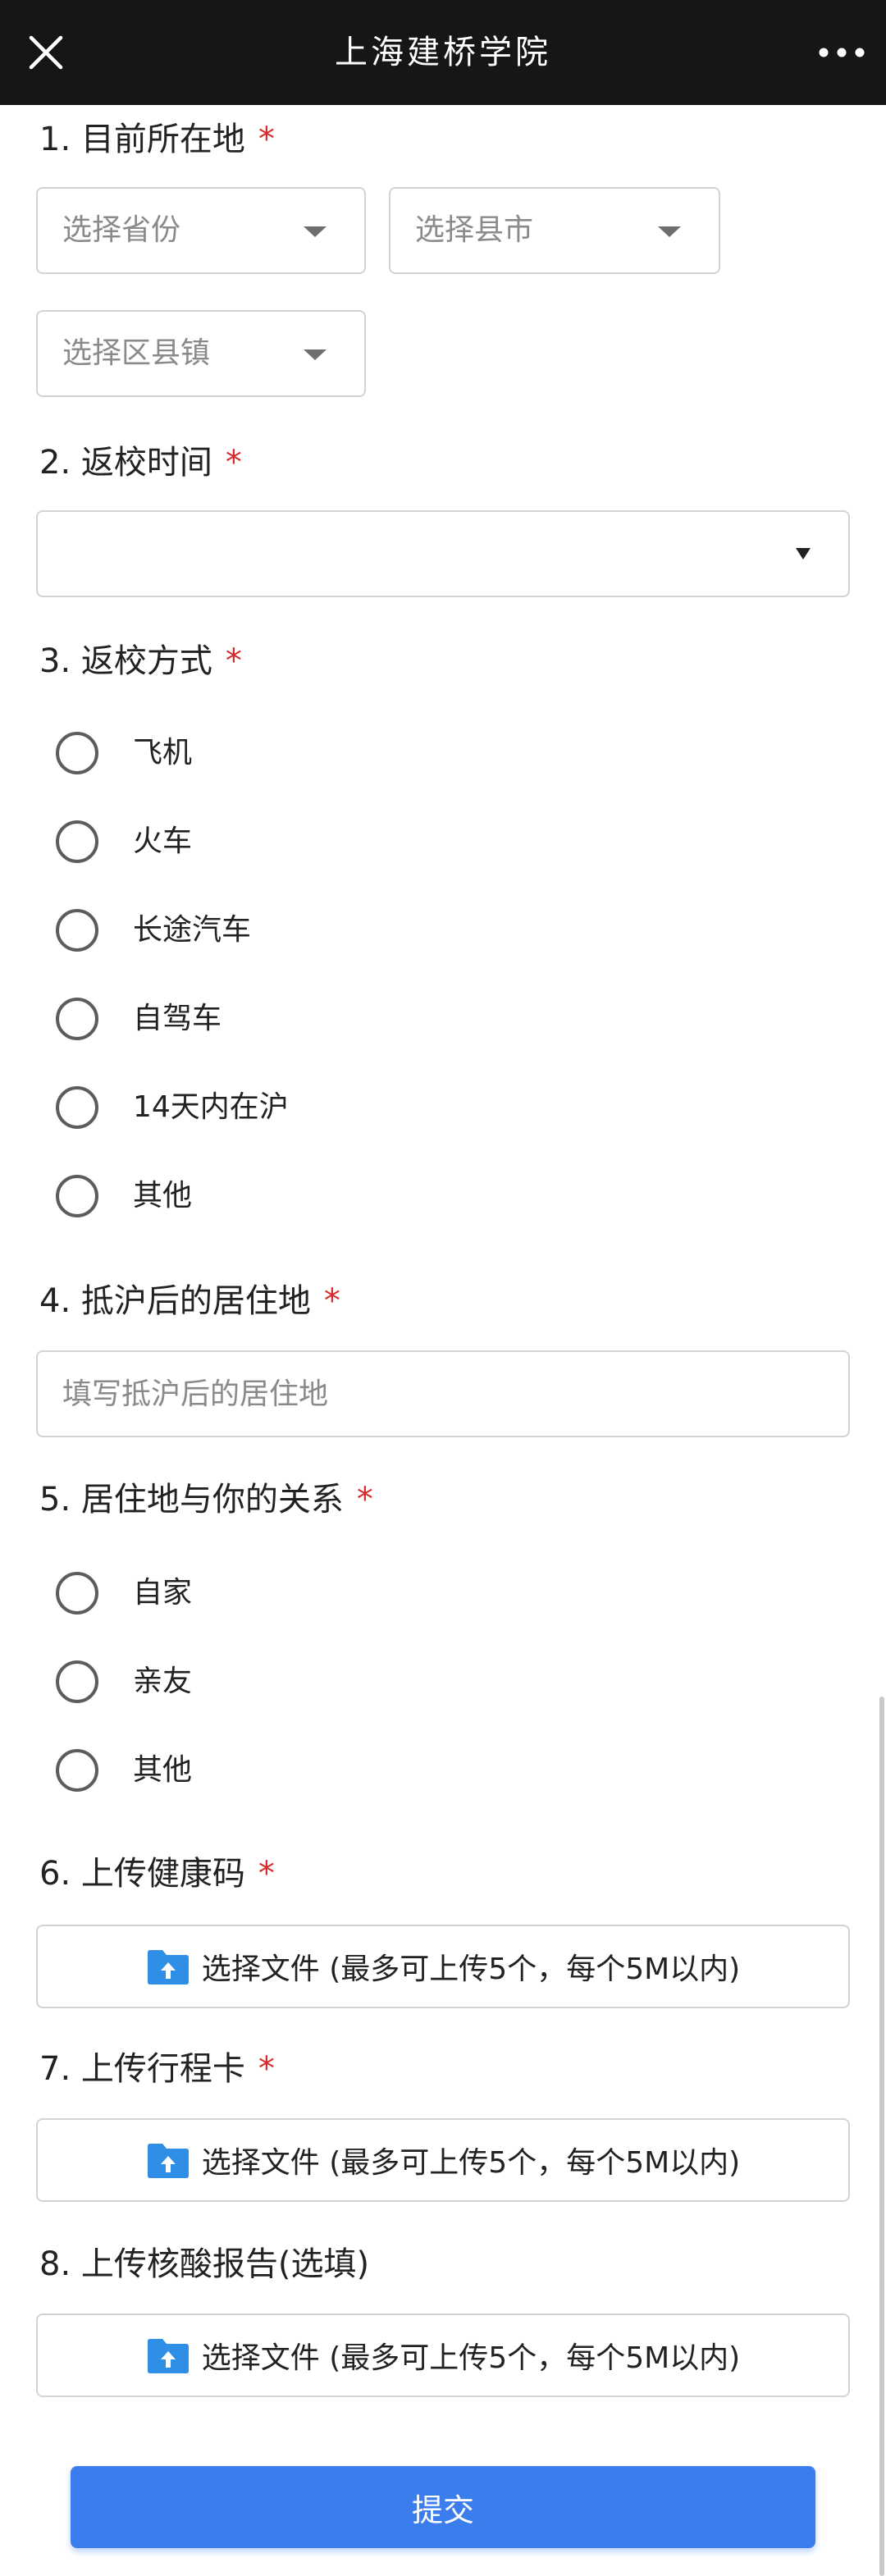 The image size is (886, 2576). I want to click on return-date-select, so click(443, 553).